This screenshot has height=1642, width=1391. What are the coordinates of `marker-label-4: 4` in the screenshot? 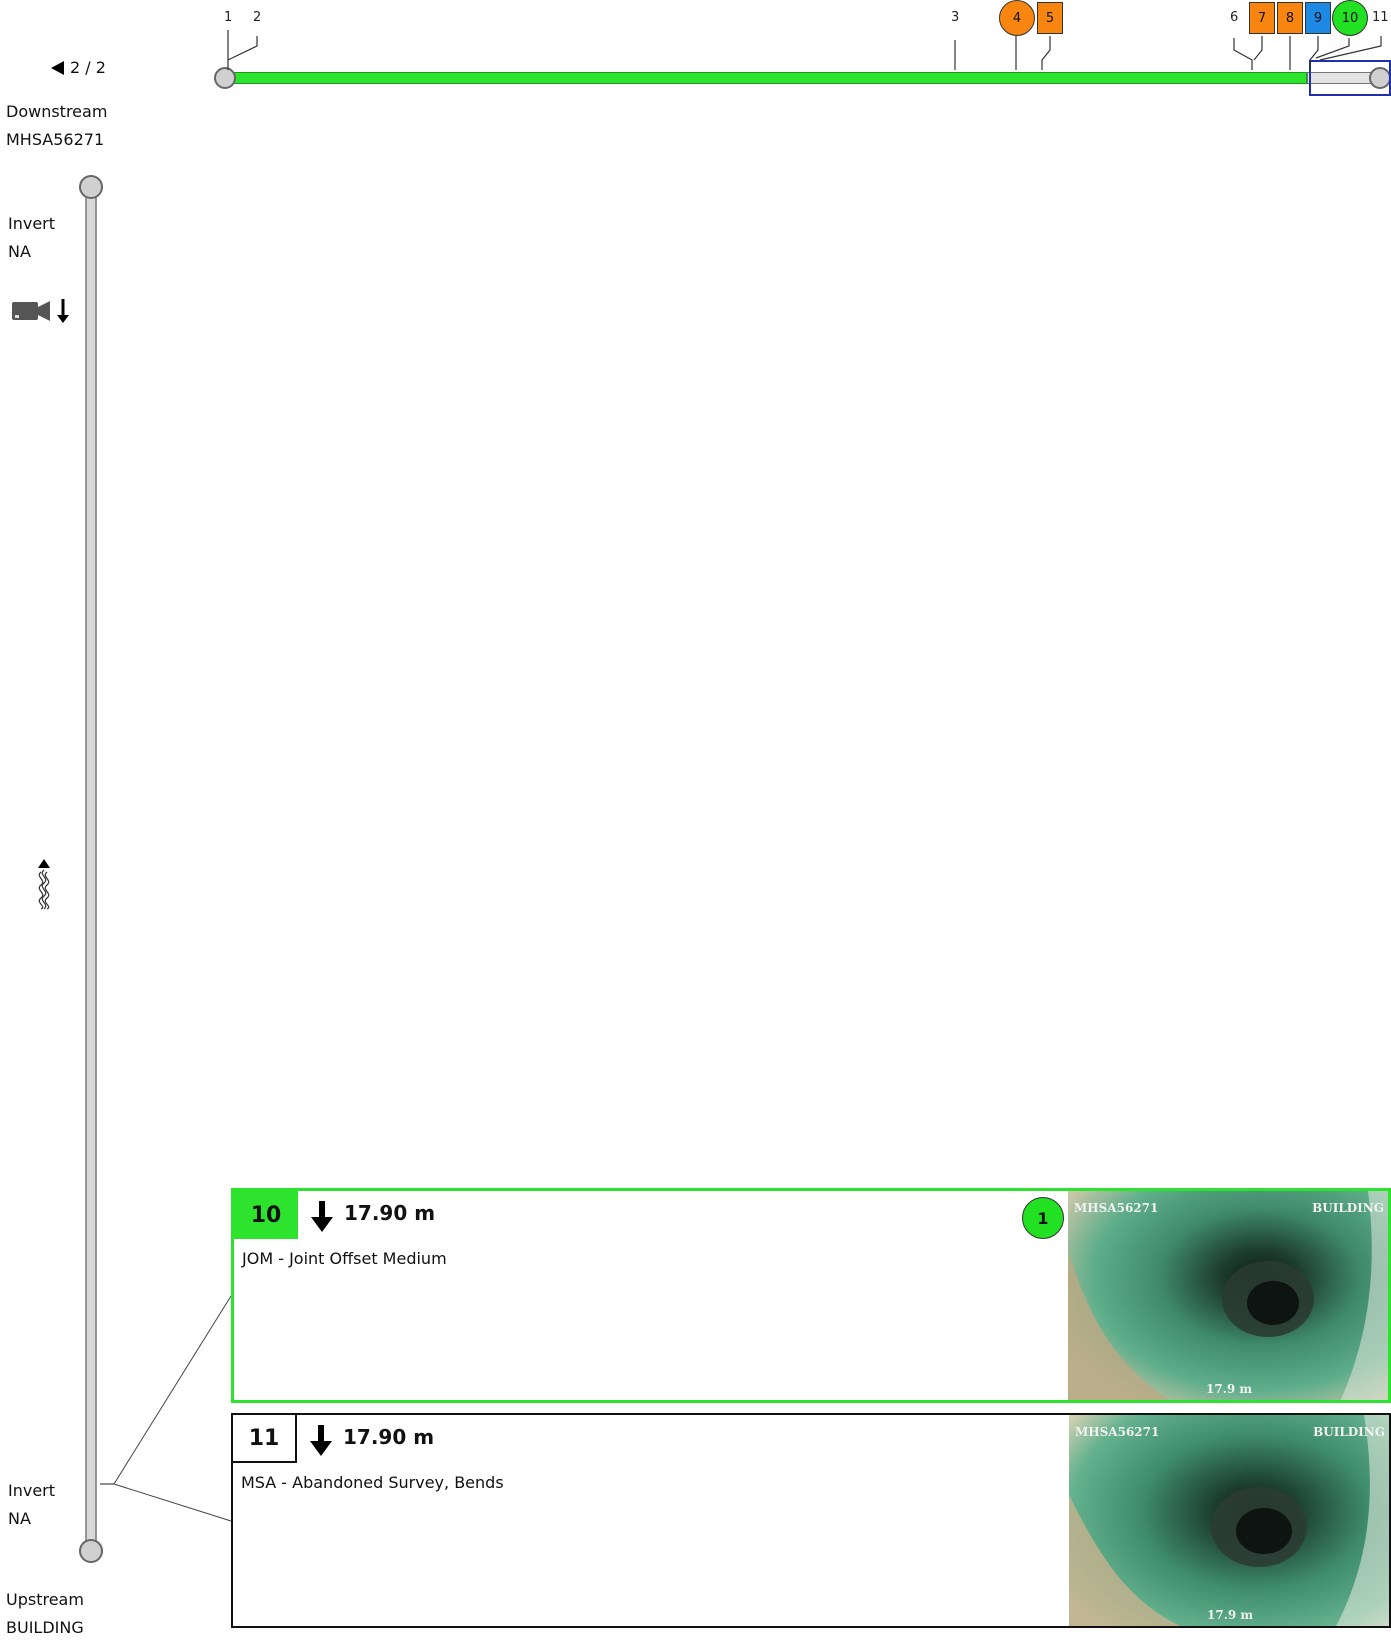 It's located at (1017, 18).